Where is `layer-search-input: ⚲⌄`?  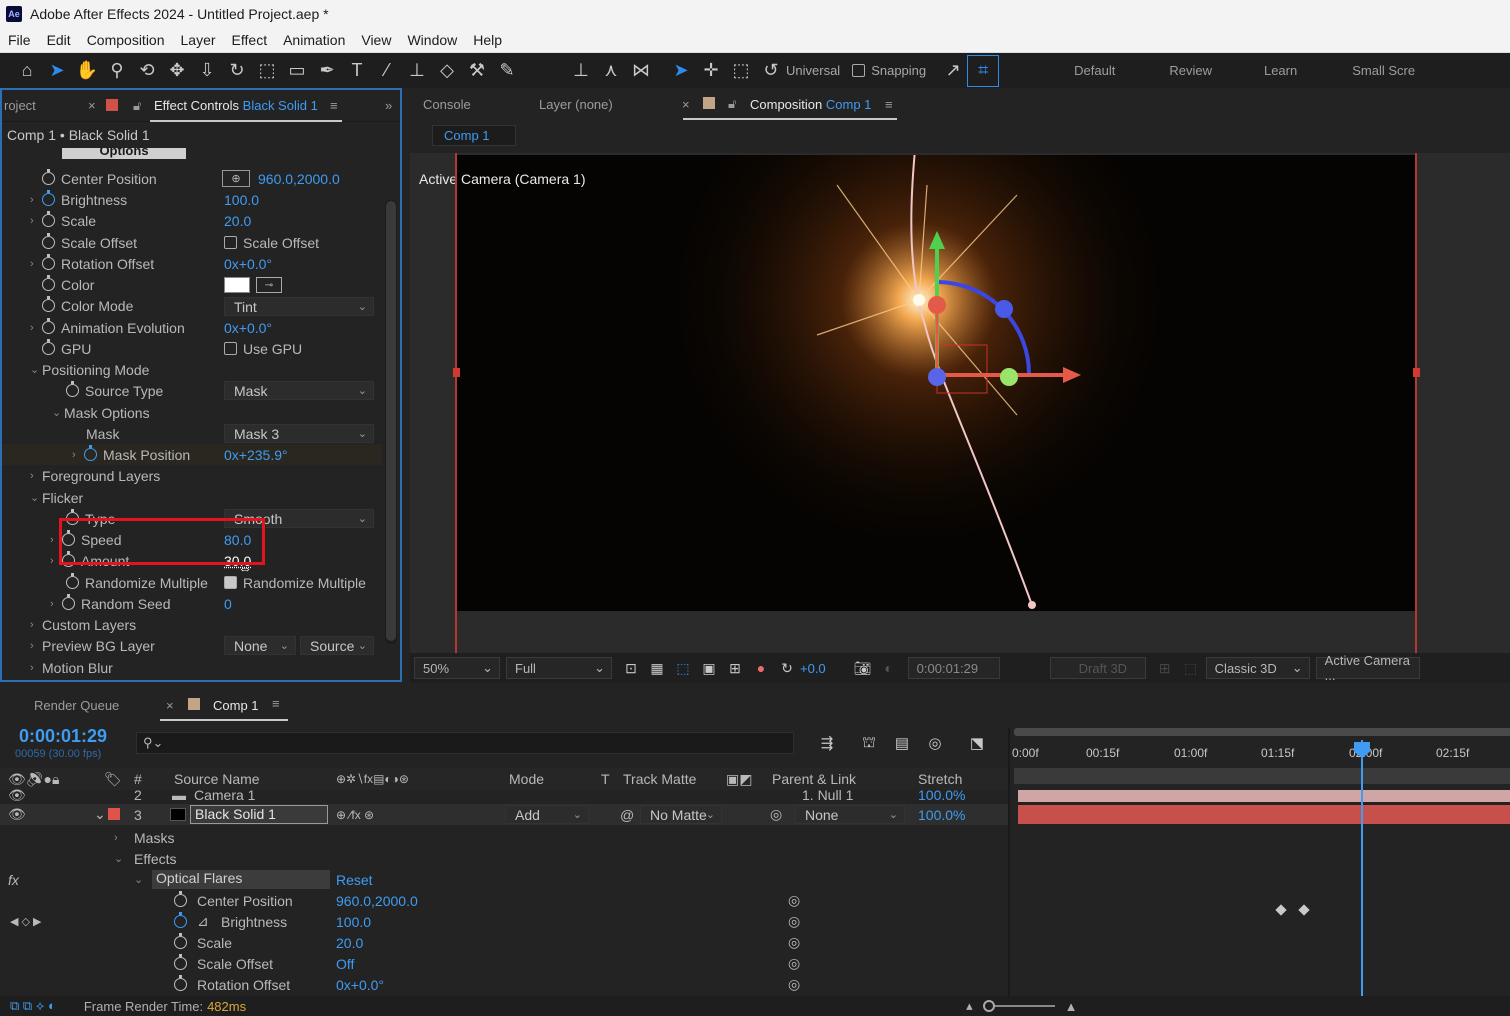 layer-search-input: ⚲⌄ is located at coordinates (465, 743).